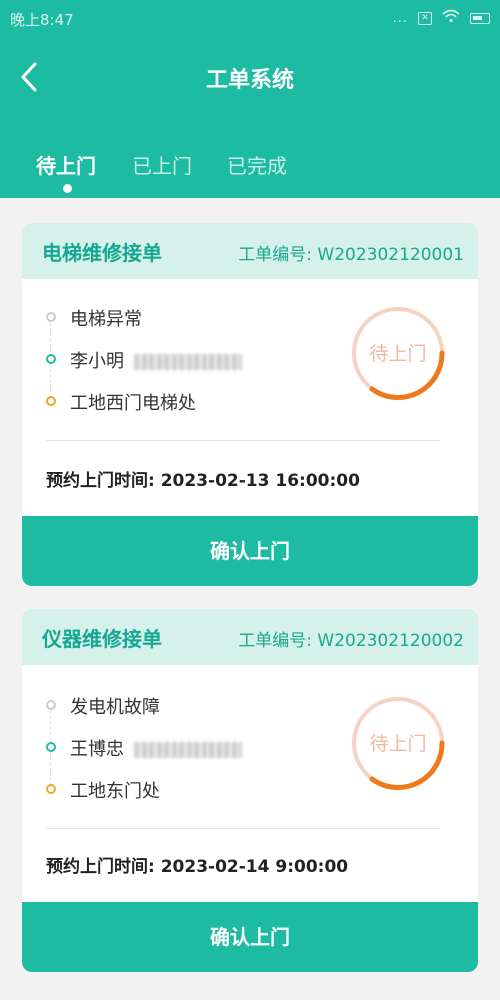  What do you see at coordinates (203, 481) in the screenshot?
I see `appointment-time: 预约上门时间: 2023-02-13 16:00:00` at bounding box center [203, 481].